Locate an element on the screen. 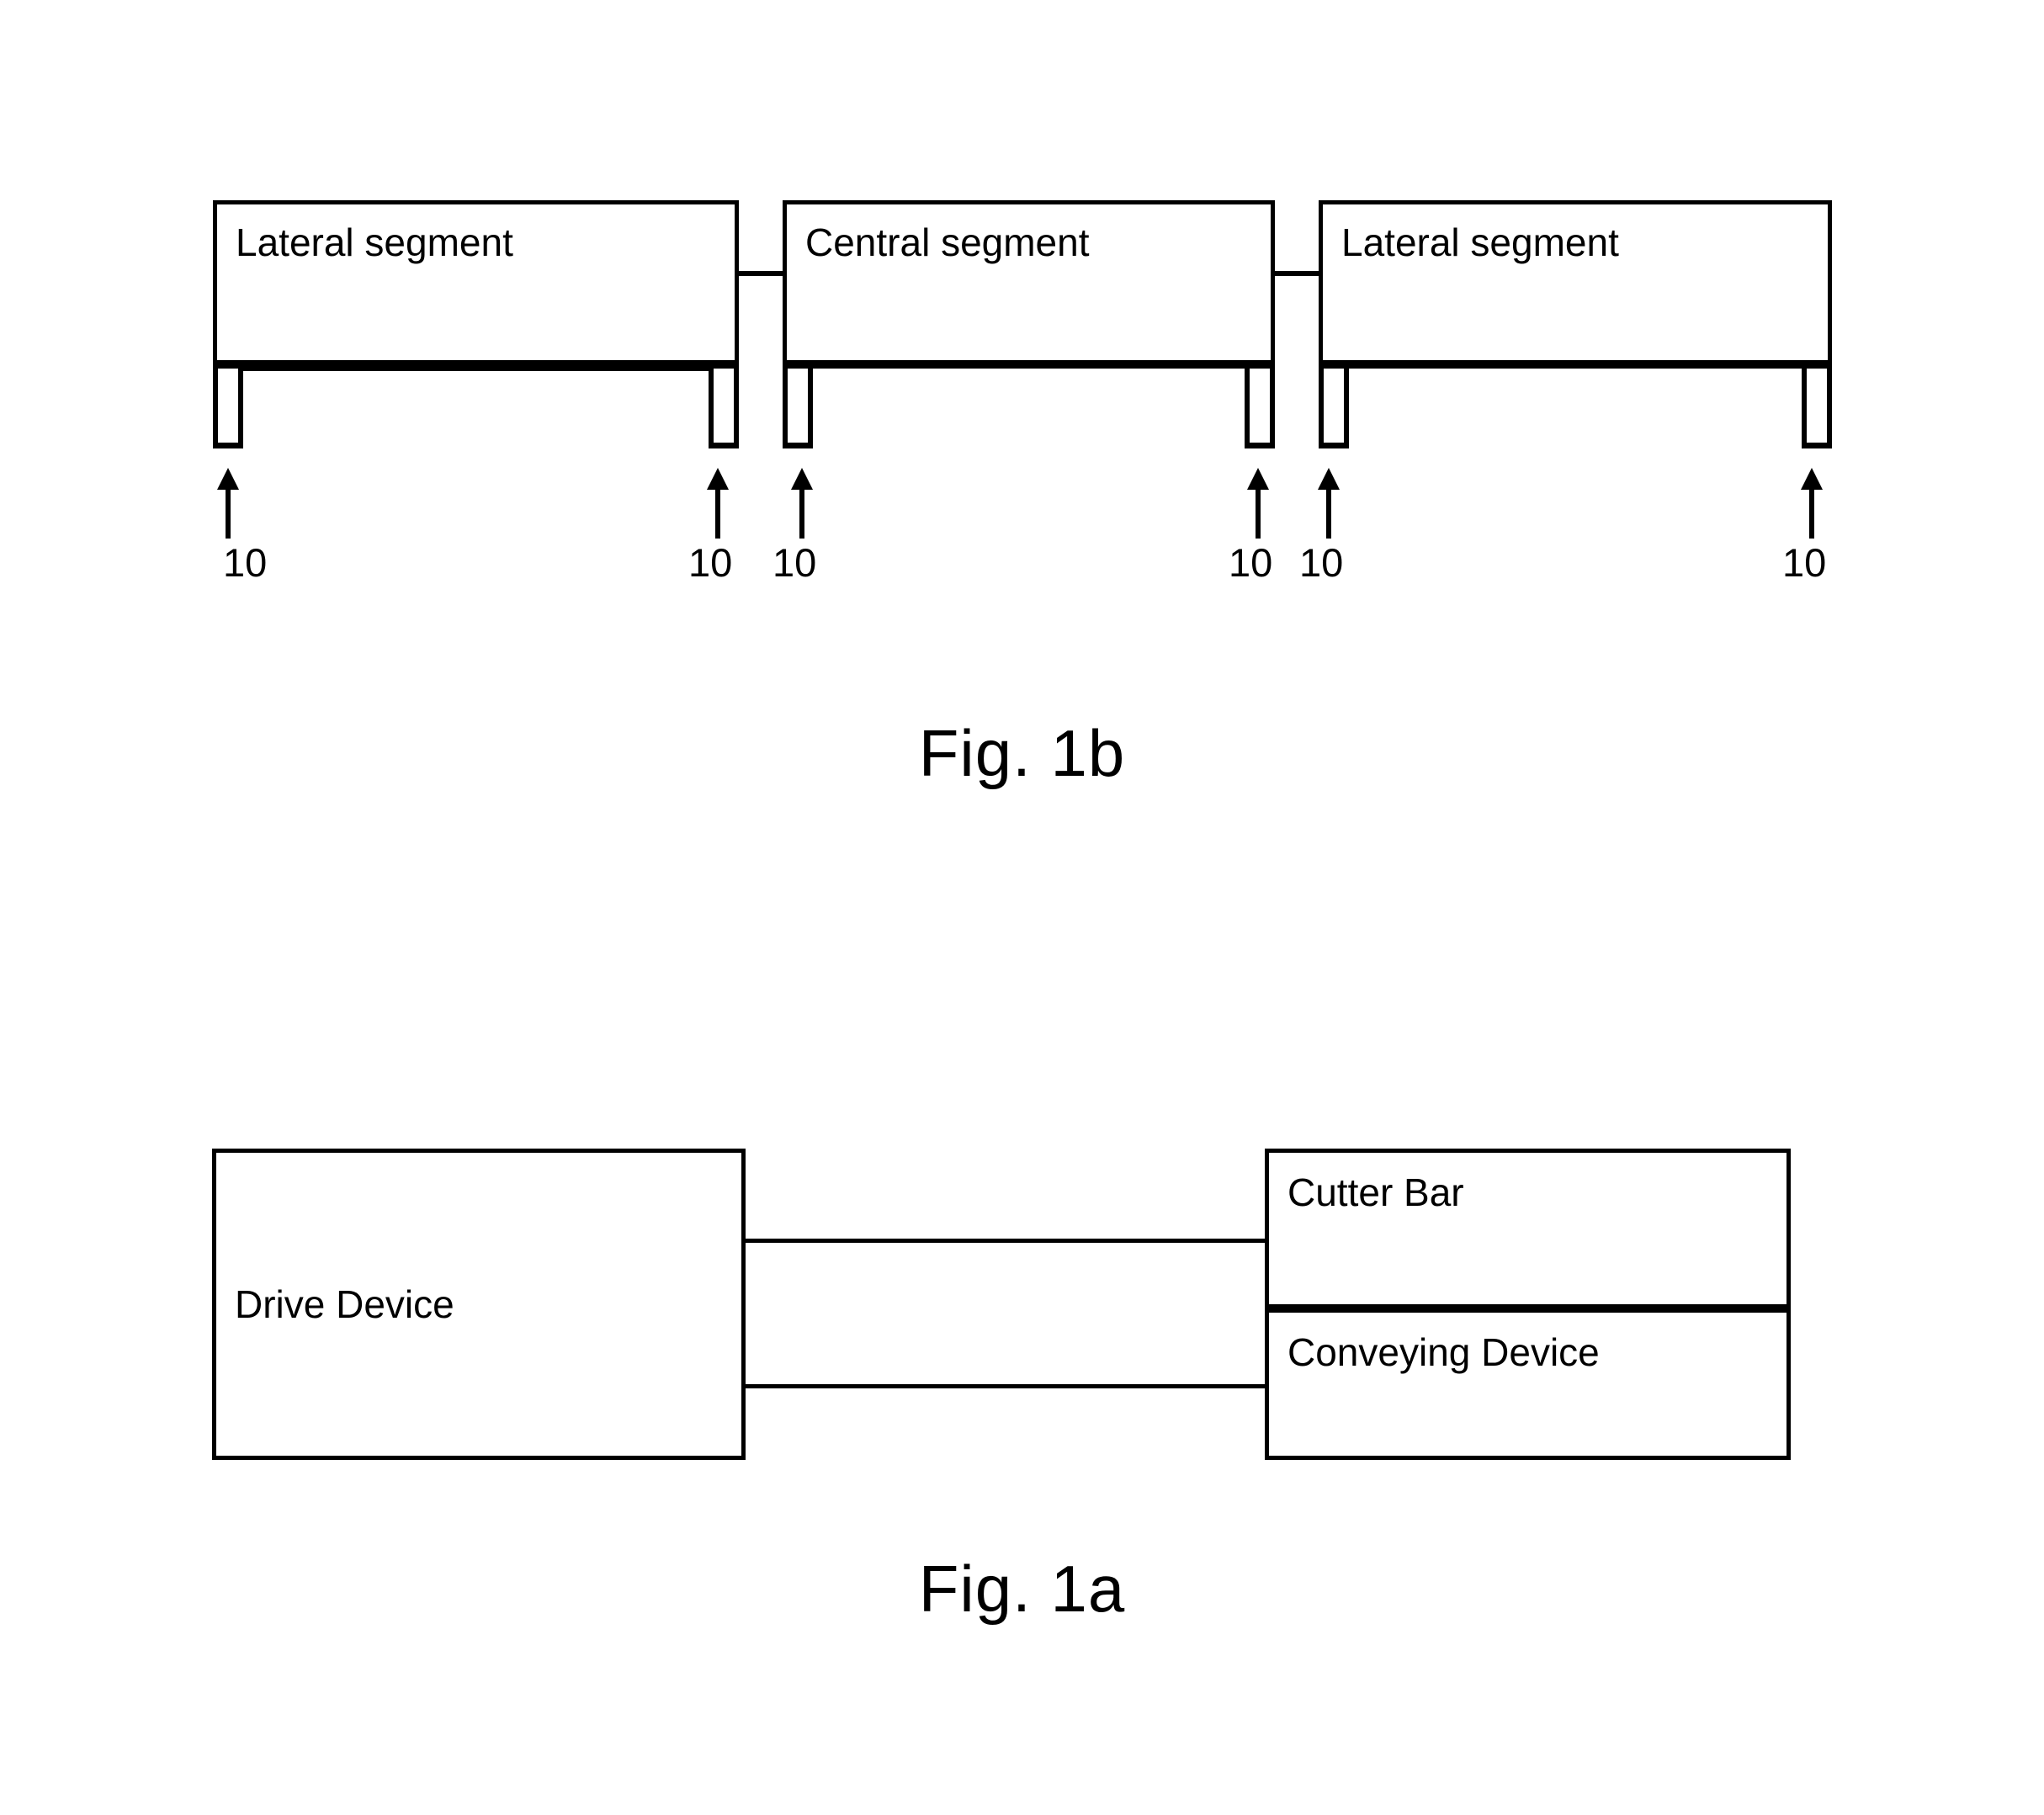 Image resolution: width=2044 pixels, height=1815 pixels. block-drive-device: Drive Device is located at coordinates (479, 1305).